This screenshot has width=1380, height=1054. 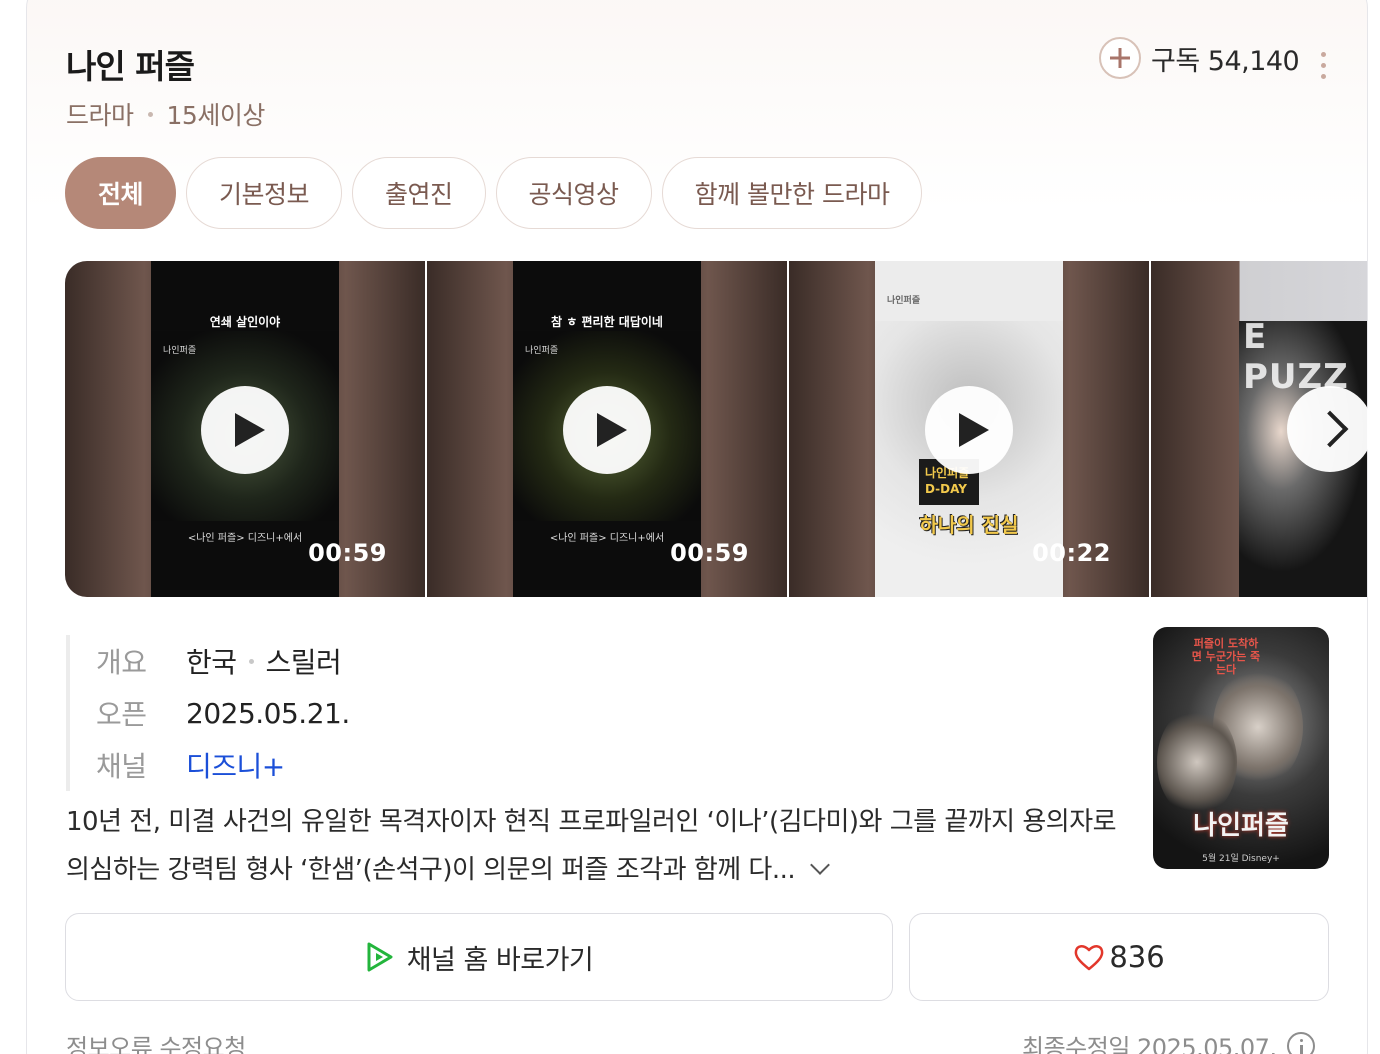 What do you see at coordinates (607, 322) in the screenshot?
I see `video-caption: 참 ㅎ 편리한 대답이네` at bounding box center [607, 322].